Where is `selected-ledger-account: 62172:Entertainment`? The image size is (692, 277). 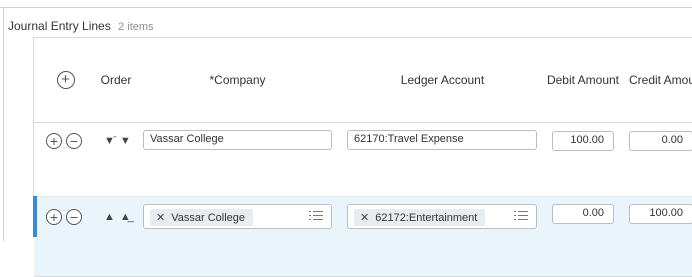
selected-ledger-account: 62172:Entertainment is located at coordinates (426, 217).